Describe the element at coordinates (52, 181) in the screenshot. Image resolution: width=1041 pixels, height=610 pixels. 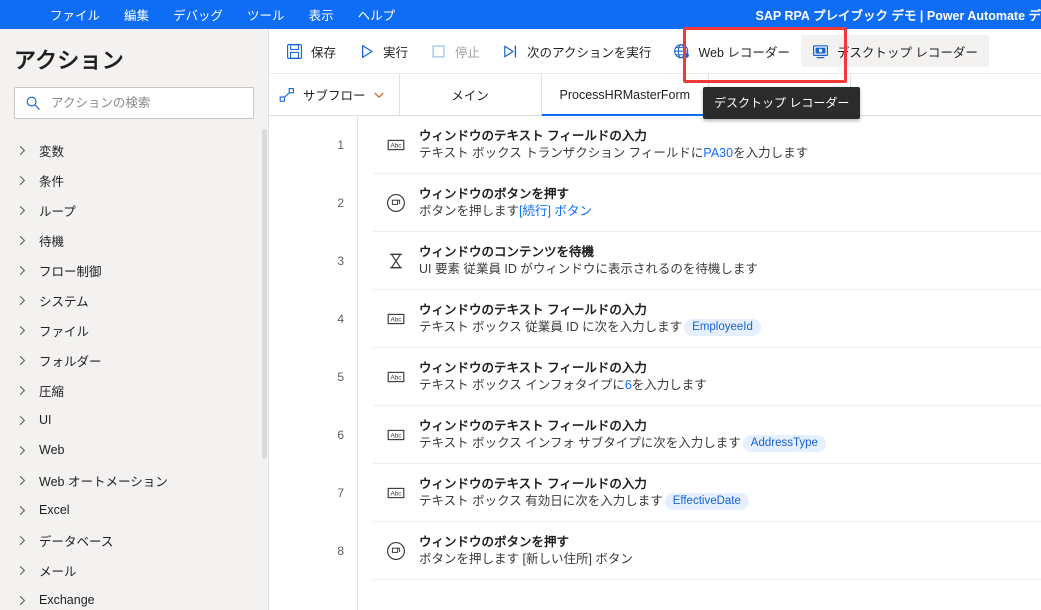
I see `sidebar-item-label: 条件` at that location.